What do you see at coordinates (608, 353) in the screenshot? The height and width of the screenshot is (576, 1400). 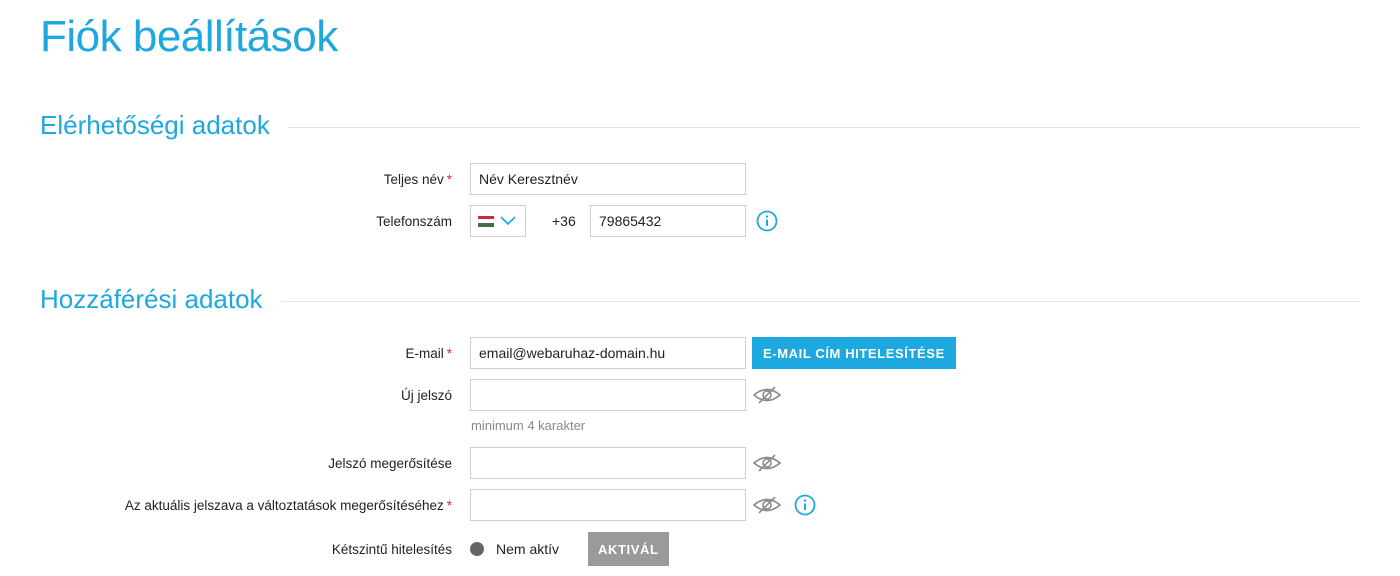 I see `email-input` at bounding box center [608, 353].